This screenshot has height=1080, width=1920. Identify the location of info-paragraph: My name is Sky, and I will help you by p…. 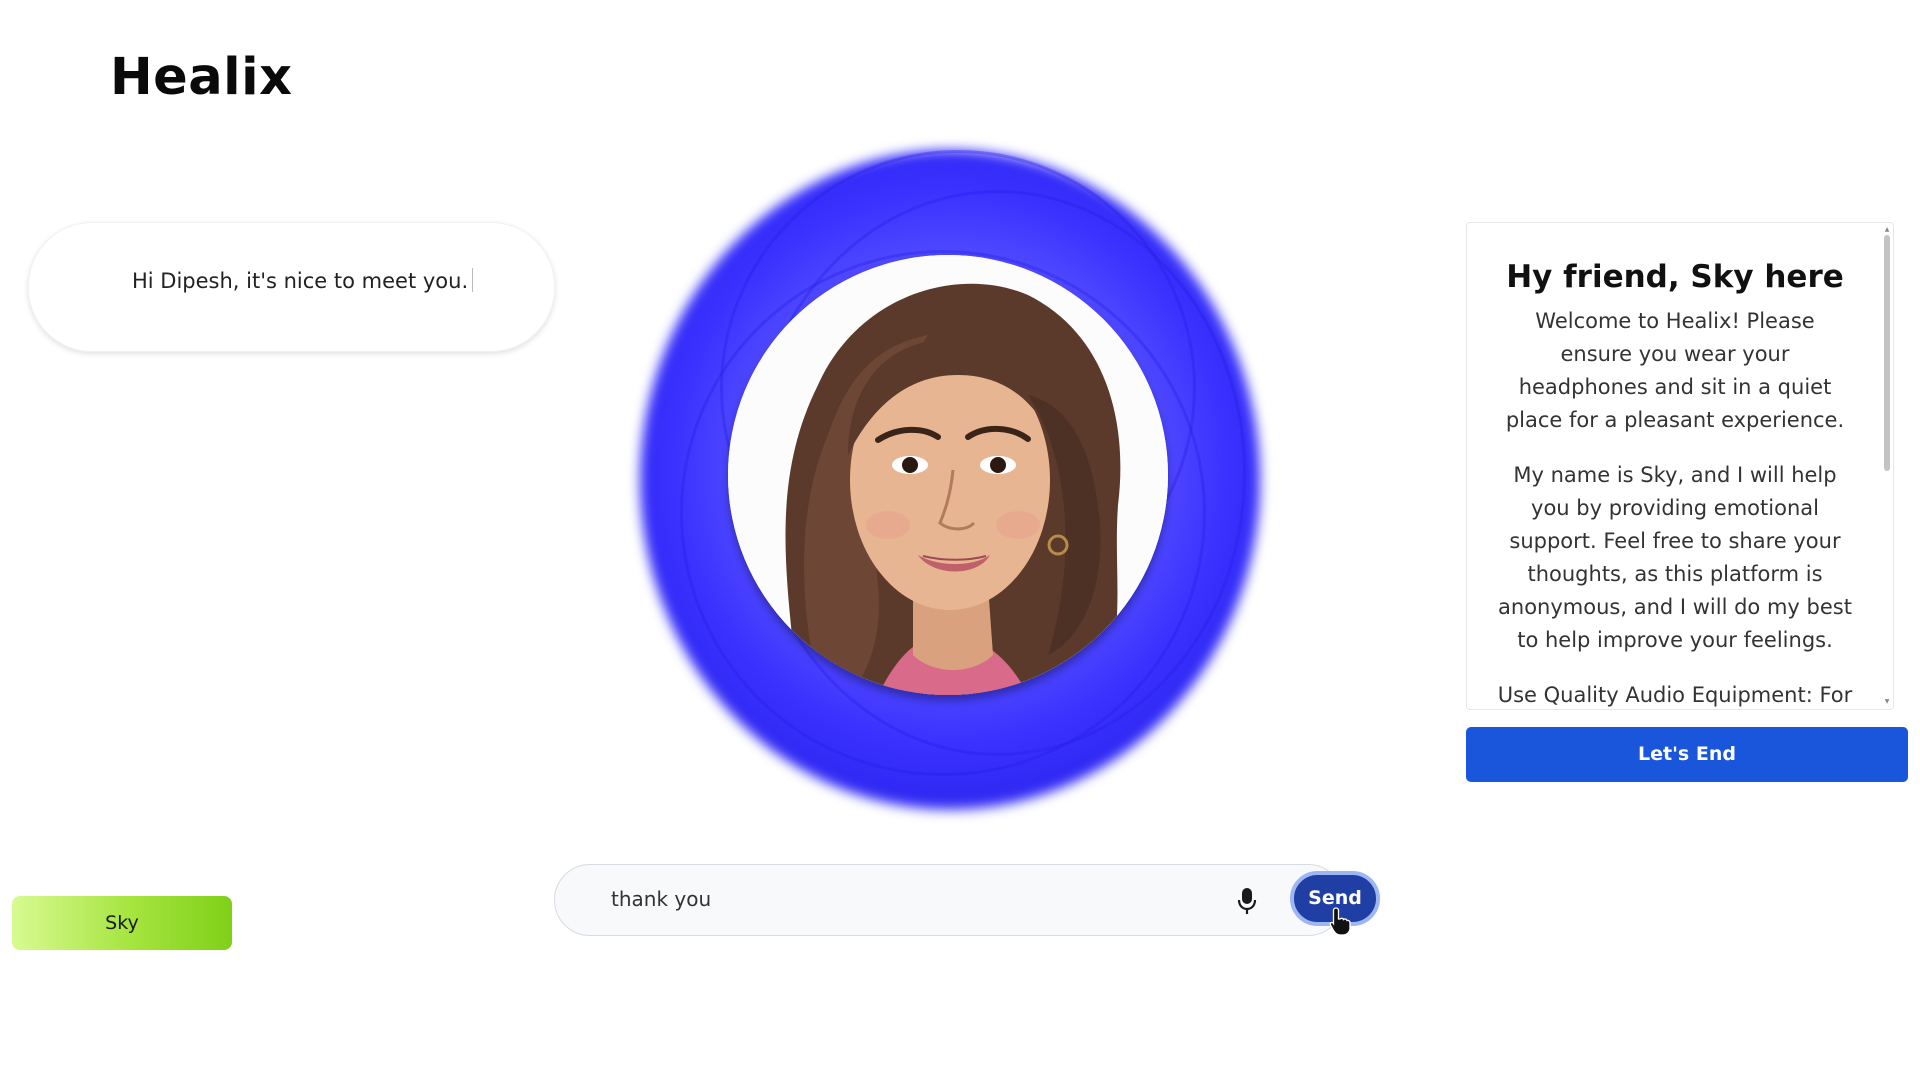
(1675, 557).